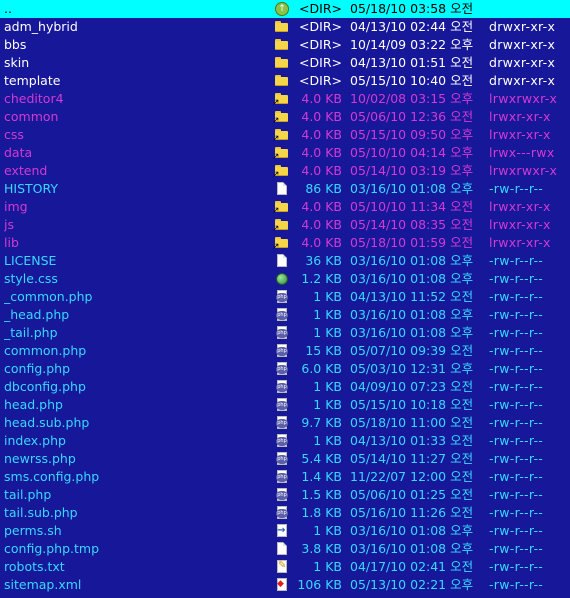 The width and height of the screenshot is (570, 598). Describe the element at coordinates (285, 531) in the screenshot. I see `file-row: perms.sh → 1 KB 03/16/10 01:08 오후 -rw-r--r--` at that location.